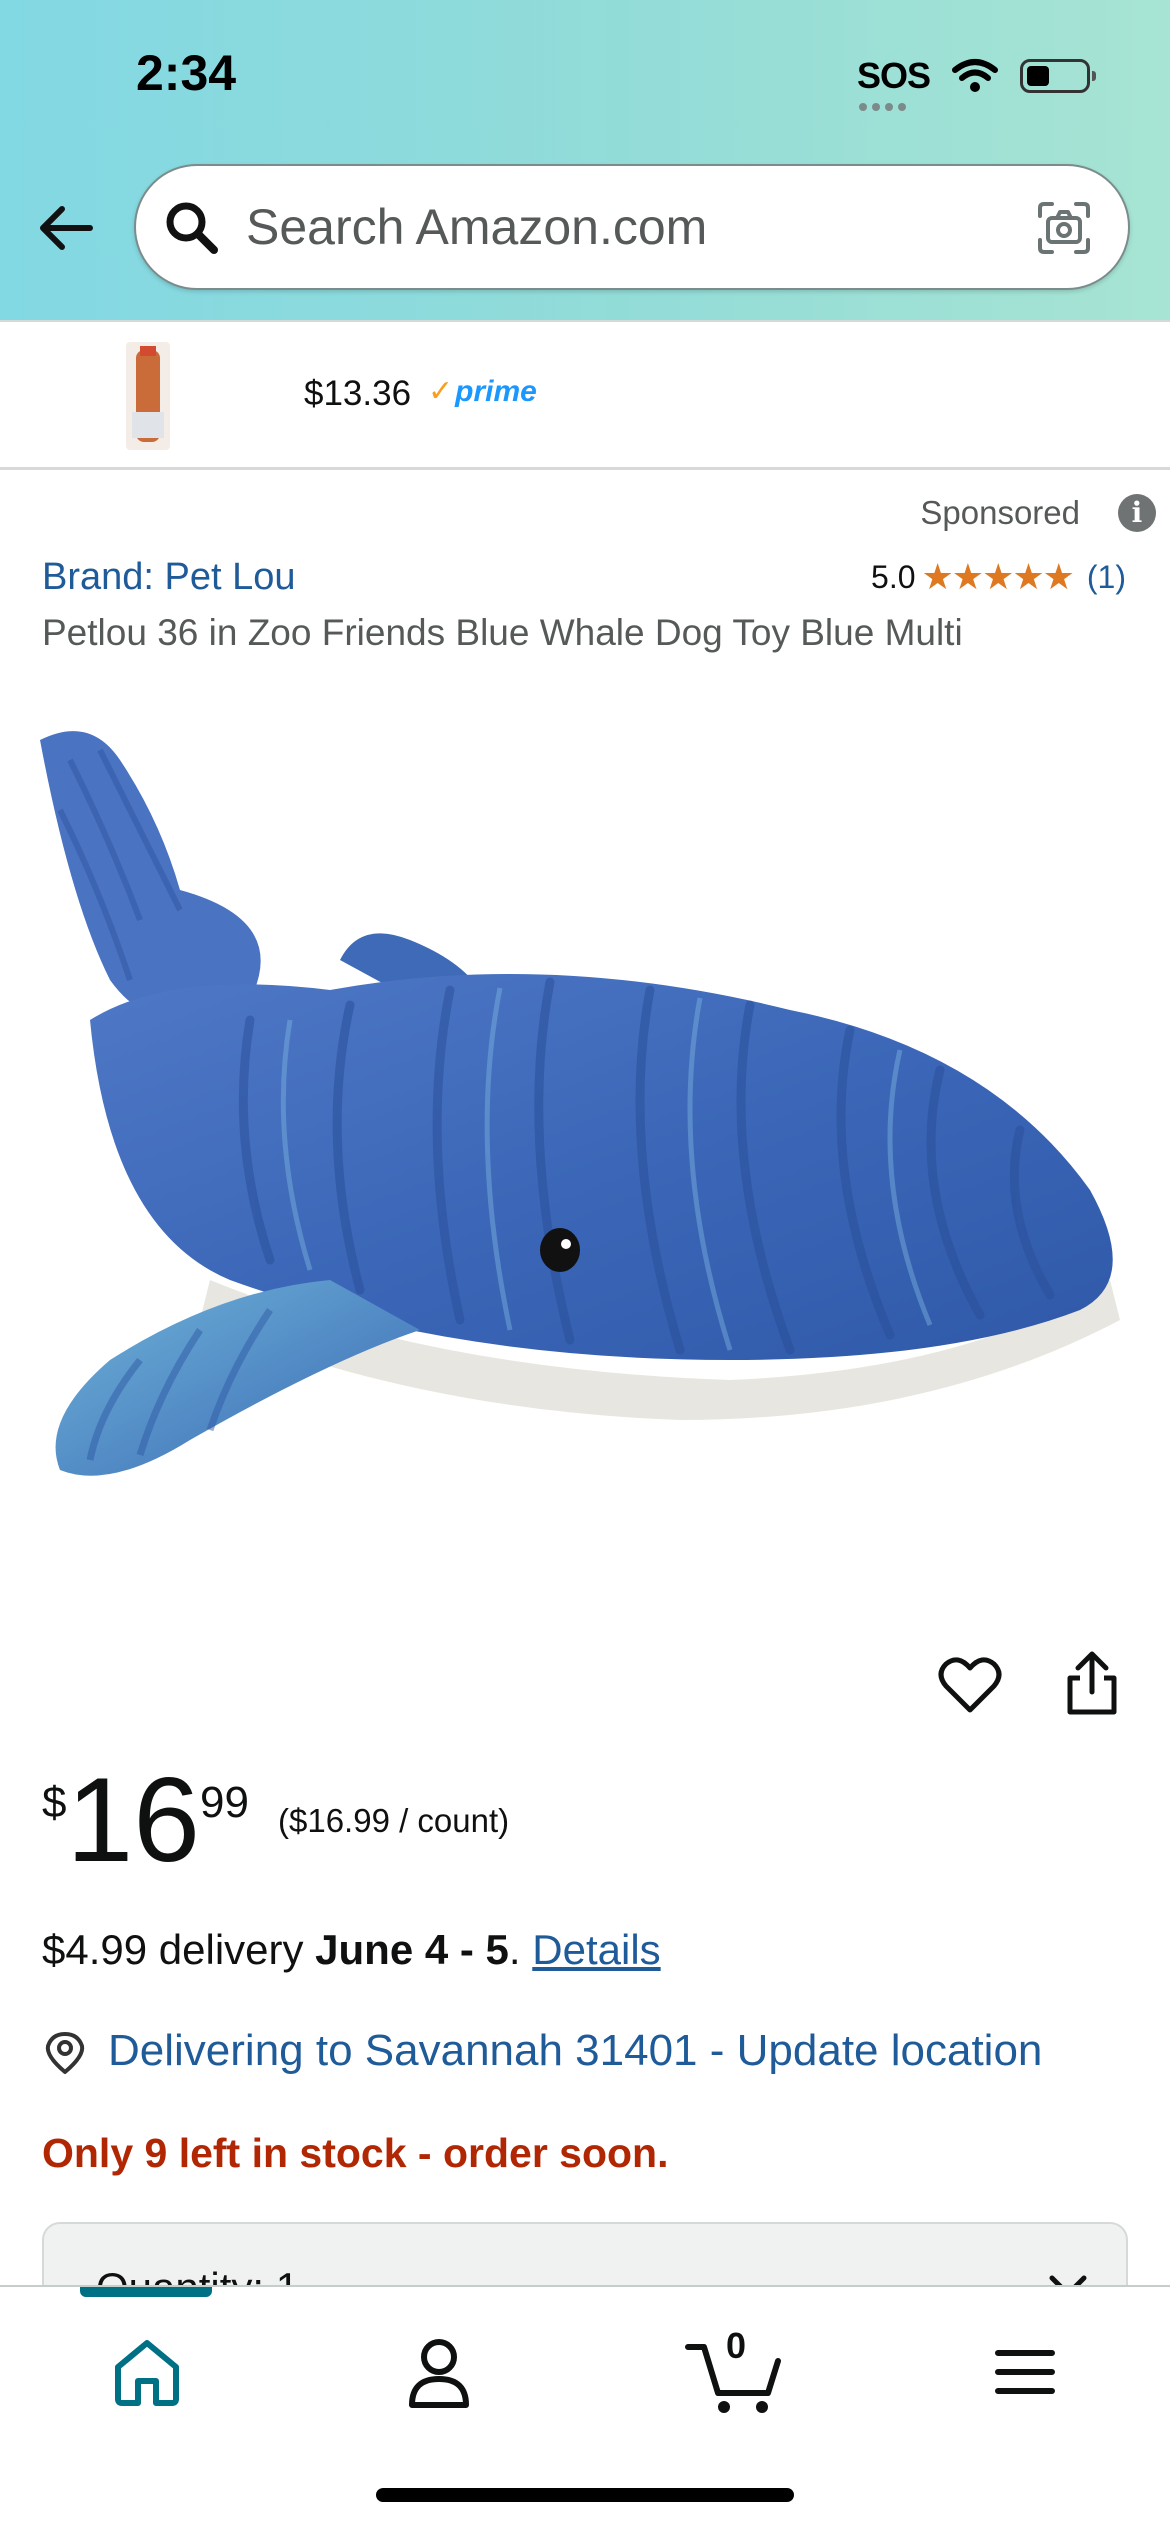  Describe the element at coordinates (975, 75) in the screenshot. I see `wifi-icon` at that location.